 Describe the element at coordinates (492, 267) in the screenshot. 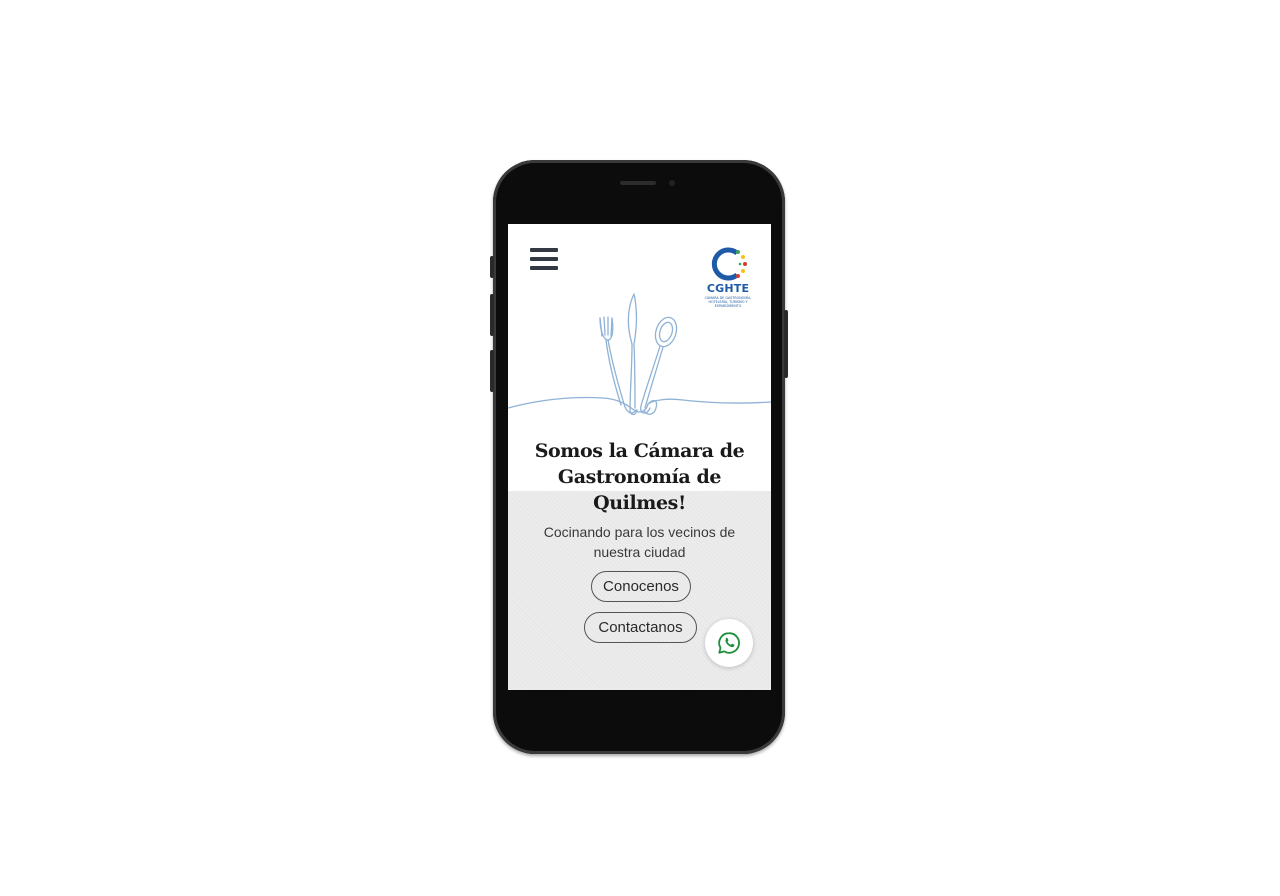

I see `mute-switch` at that location.